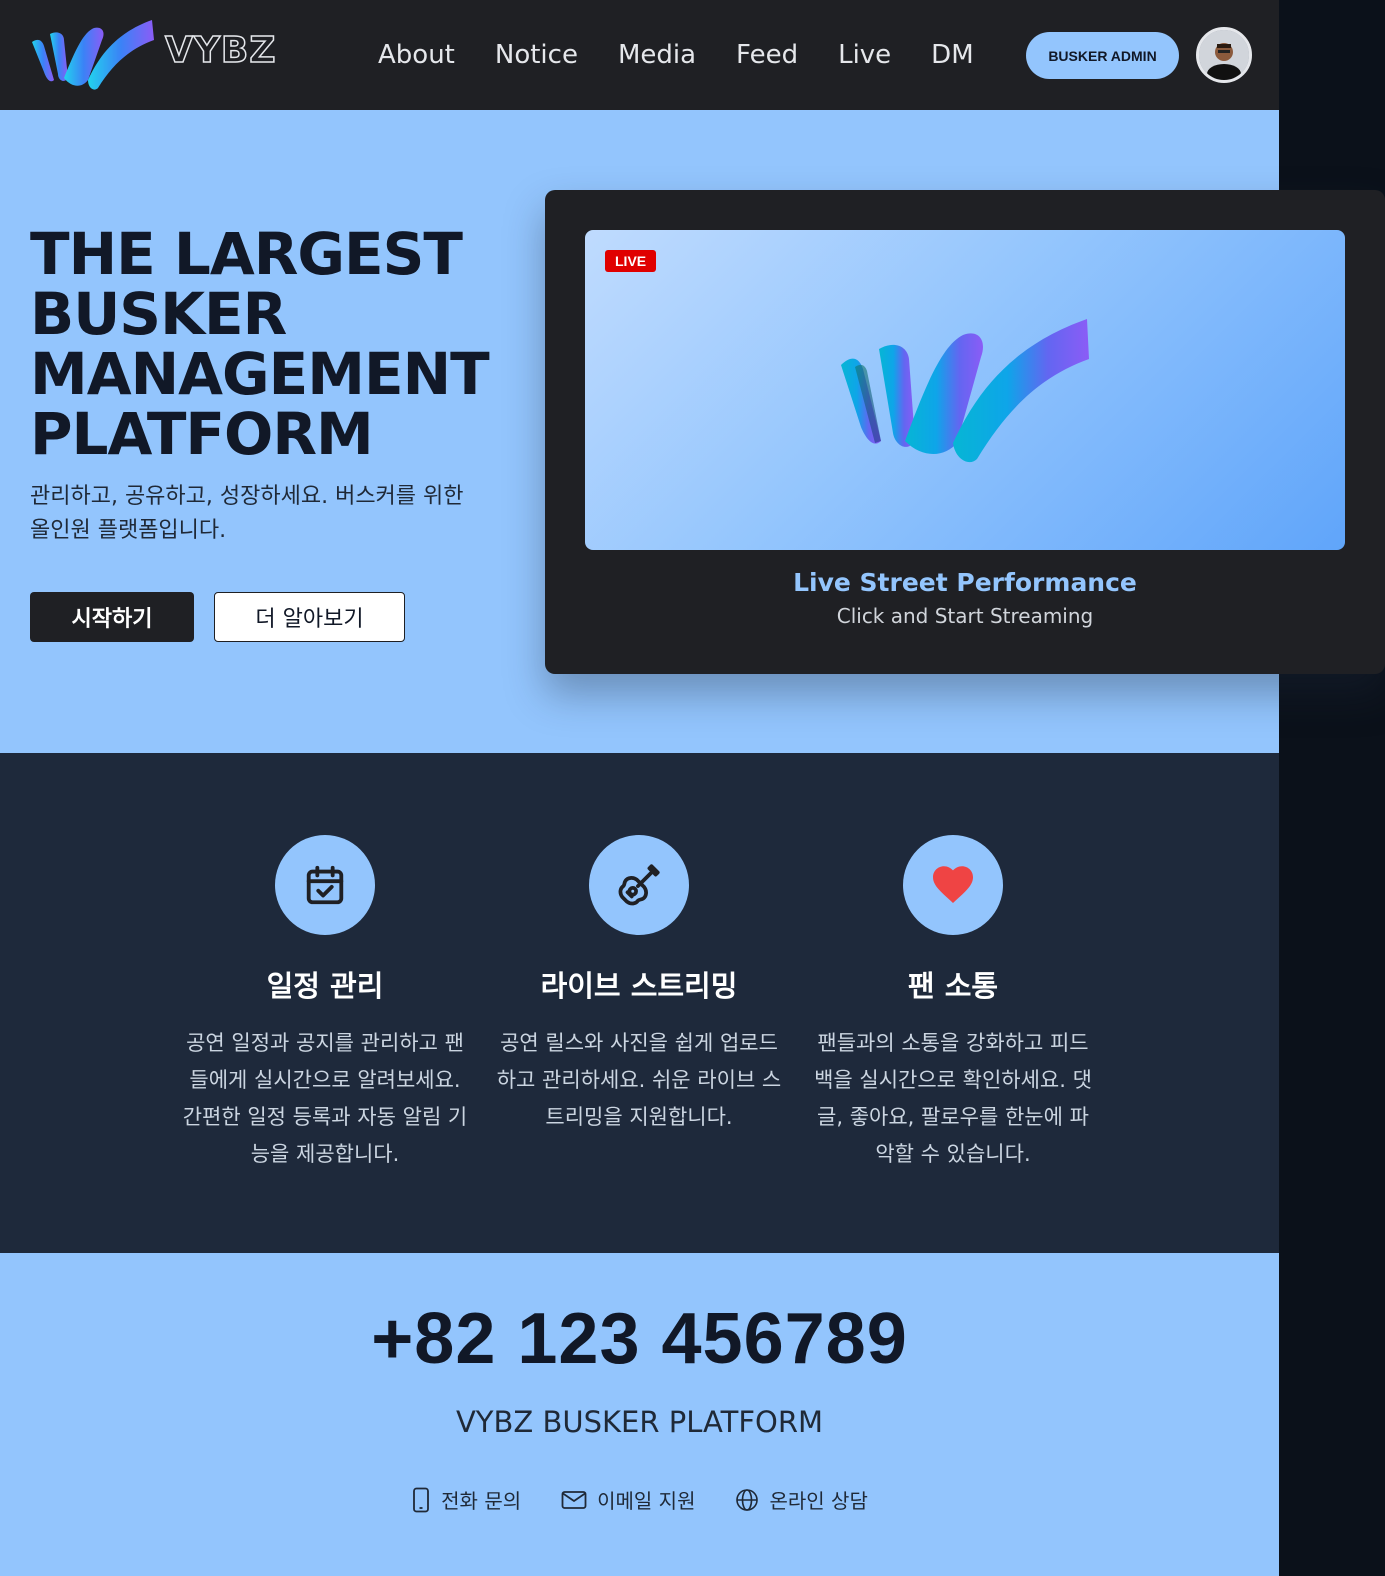  I want to click on guitar-icon, so click(639, 885).